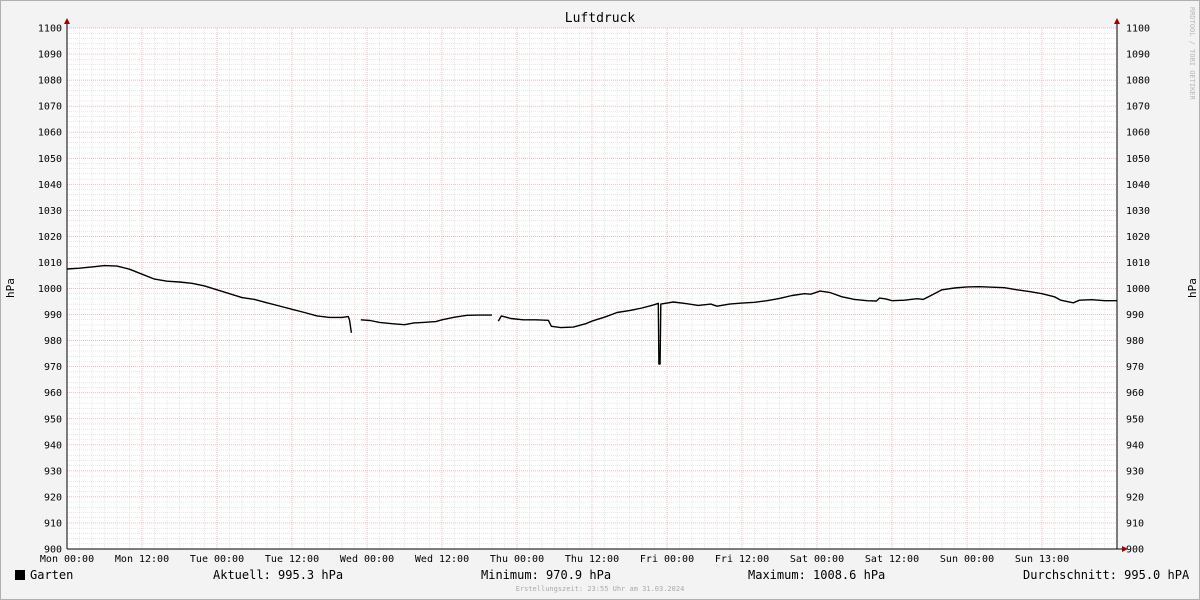 This screenshot has height=600, width=1200. What do you see at coordinates (892, 559) in the screenshot?
I see `x-tick-label: Sat 12:00` at bounding box center [892, 559].